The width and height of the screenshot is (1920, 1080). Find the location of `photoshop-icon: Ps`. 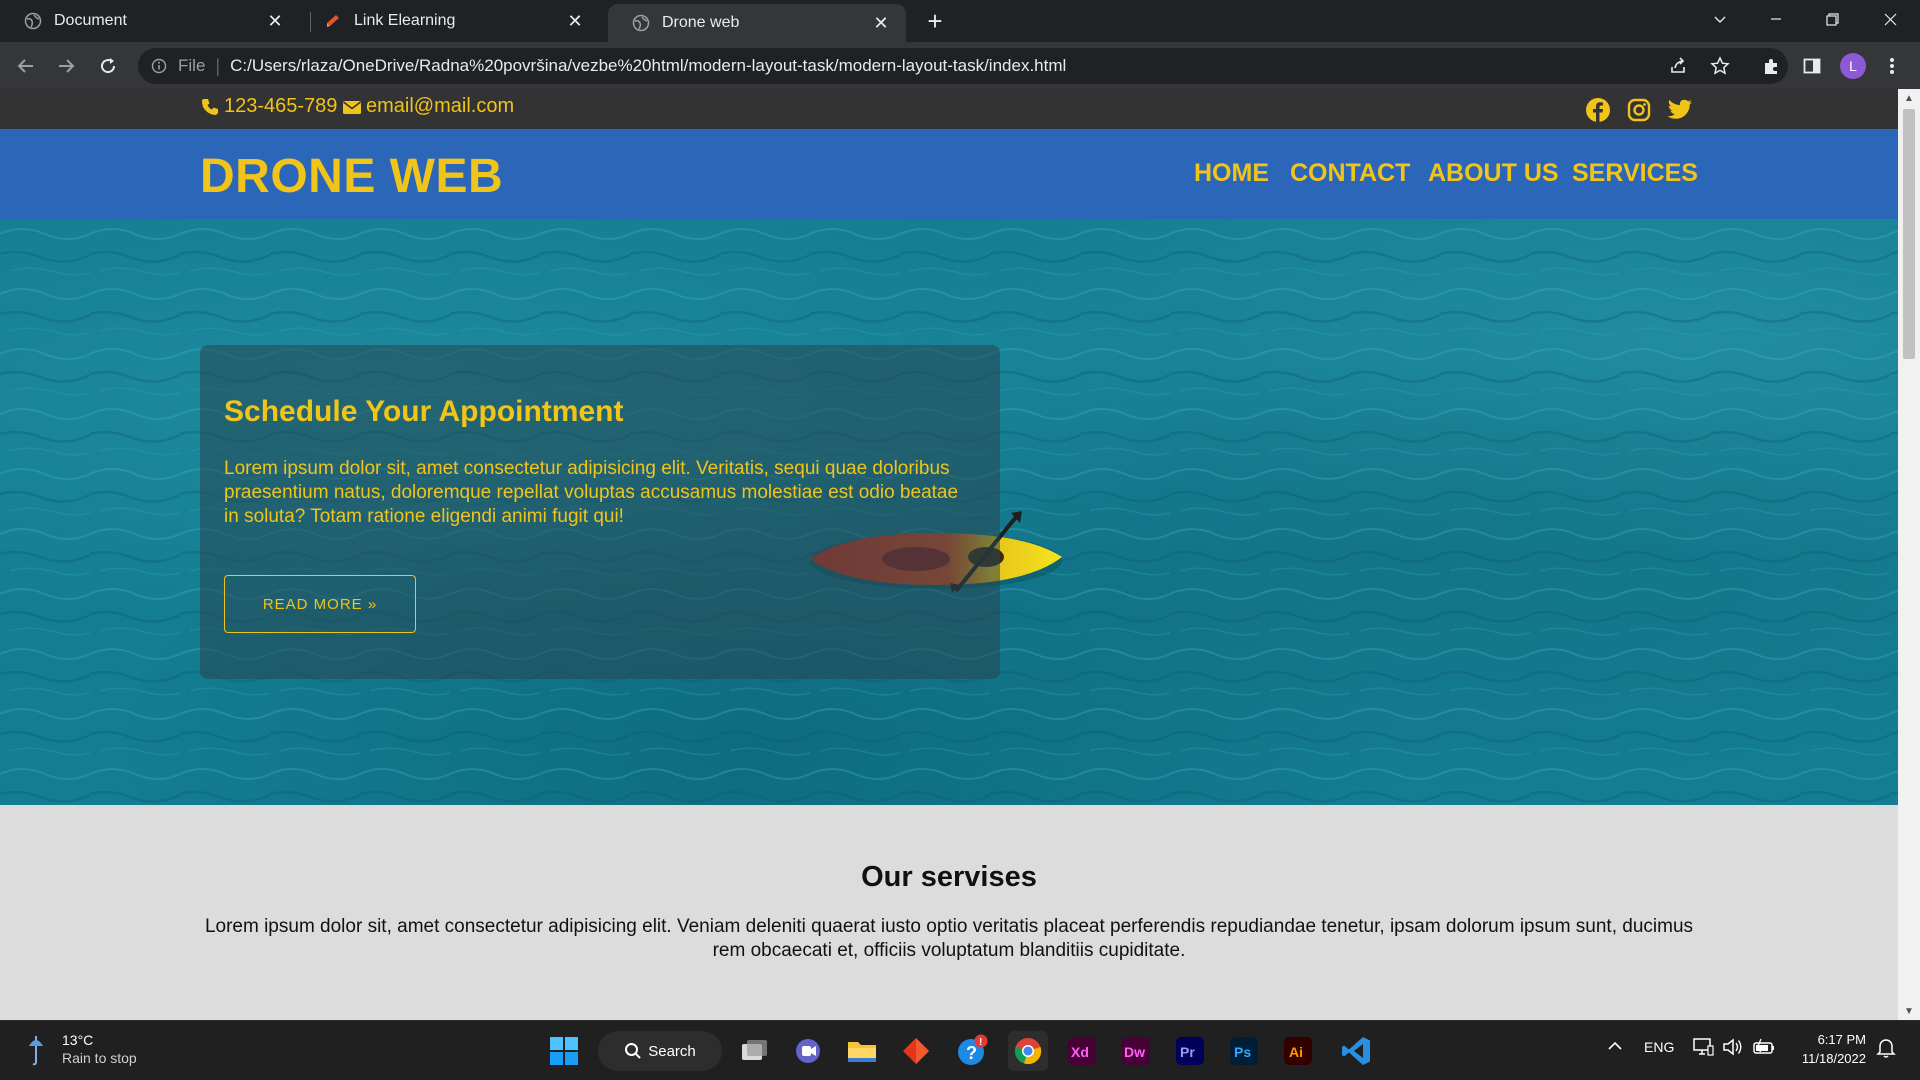

photoshop-icon: Ps is located at coordinates (1244, 1051).